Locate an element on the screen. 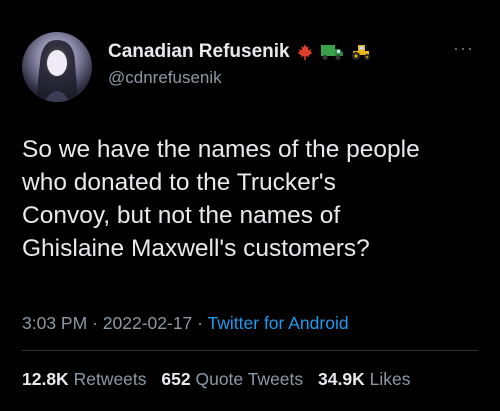  truck-icon is located at coordinates (332, 52).